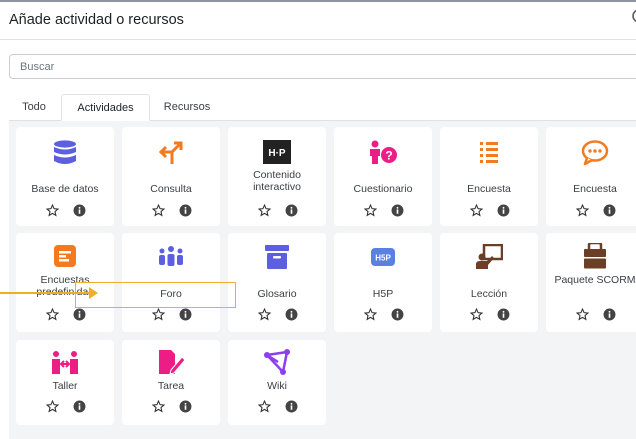 This screenshot has height=439, width=636. I want to click on tile-label: Consulta, so click(171, 189).